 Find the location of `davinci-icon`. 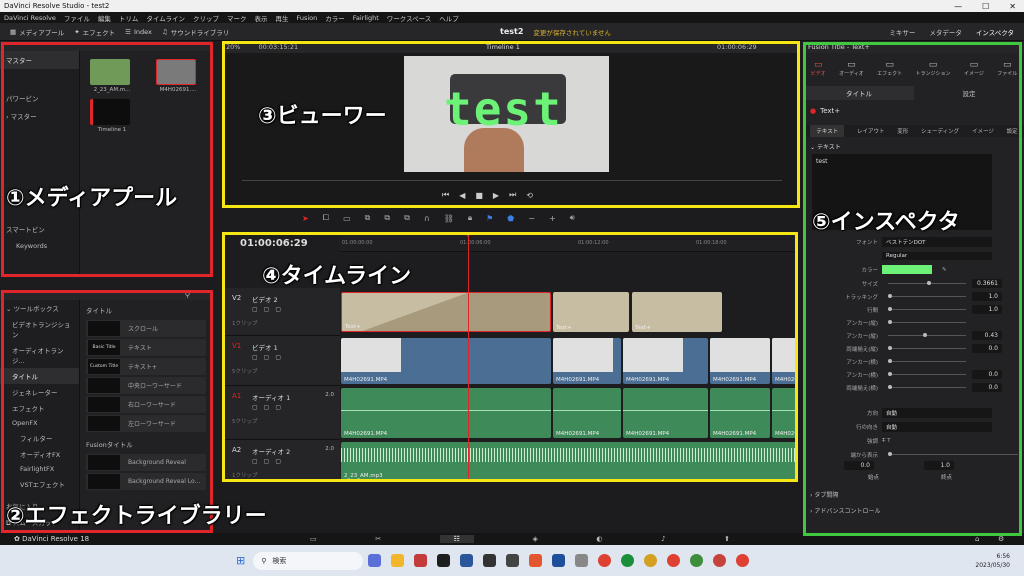

davinci-icon is located at coordinates (490, 560).